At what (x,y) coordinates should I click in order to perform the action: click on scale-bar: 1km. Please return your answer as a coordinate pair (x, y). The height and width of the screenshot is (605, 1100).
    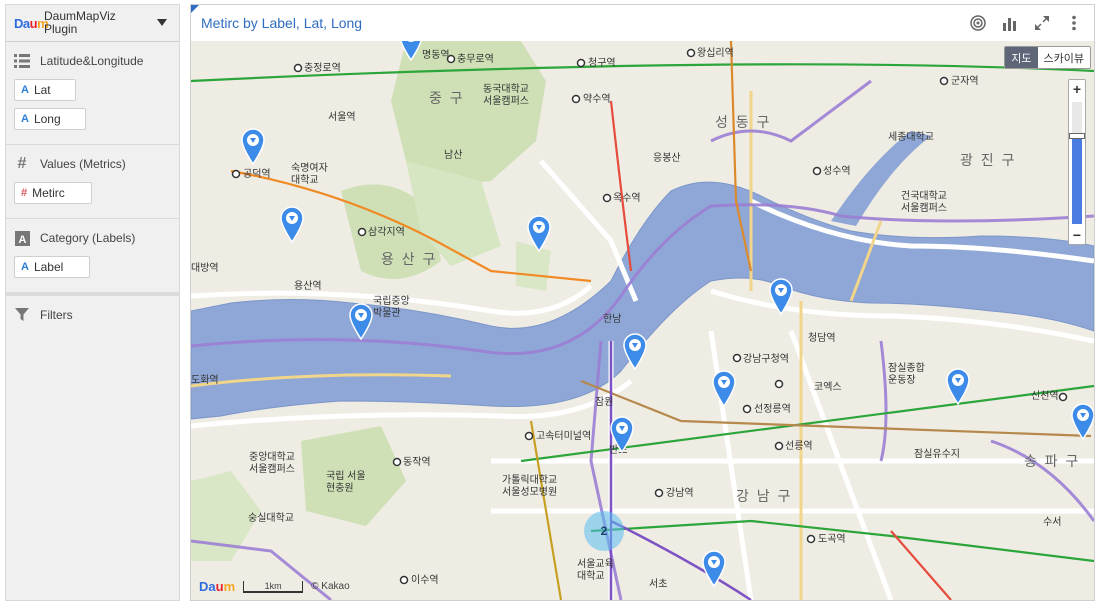
    Looking at the image, I should click on (273, 586).